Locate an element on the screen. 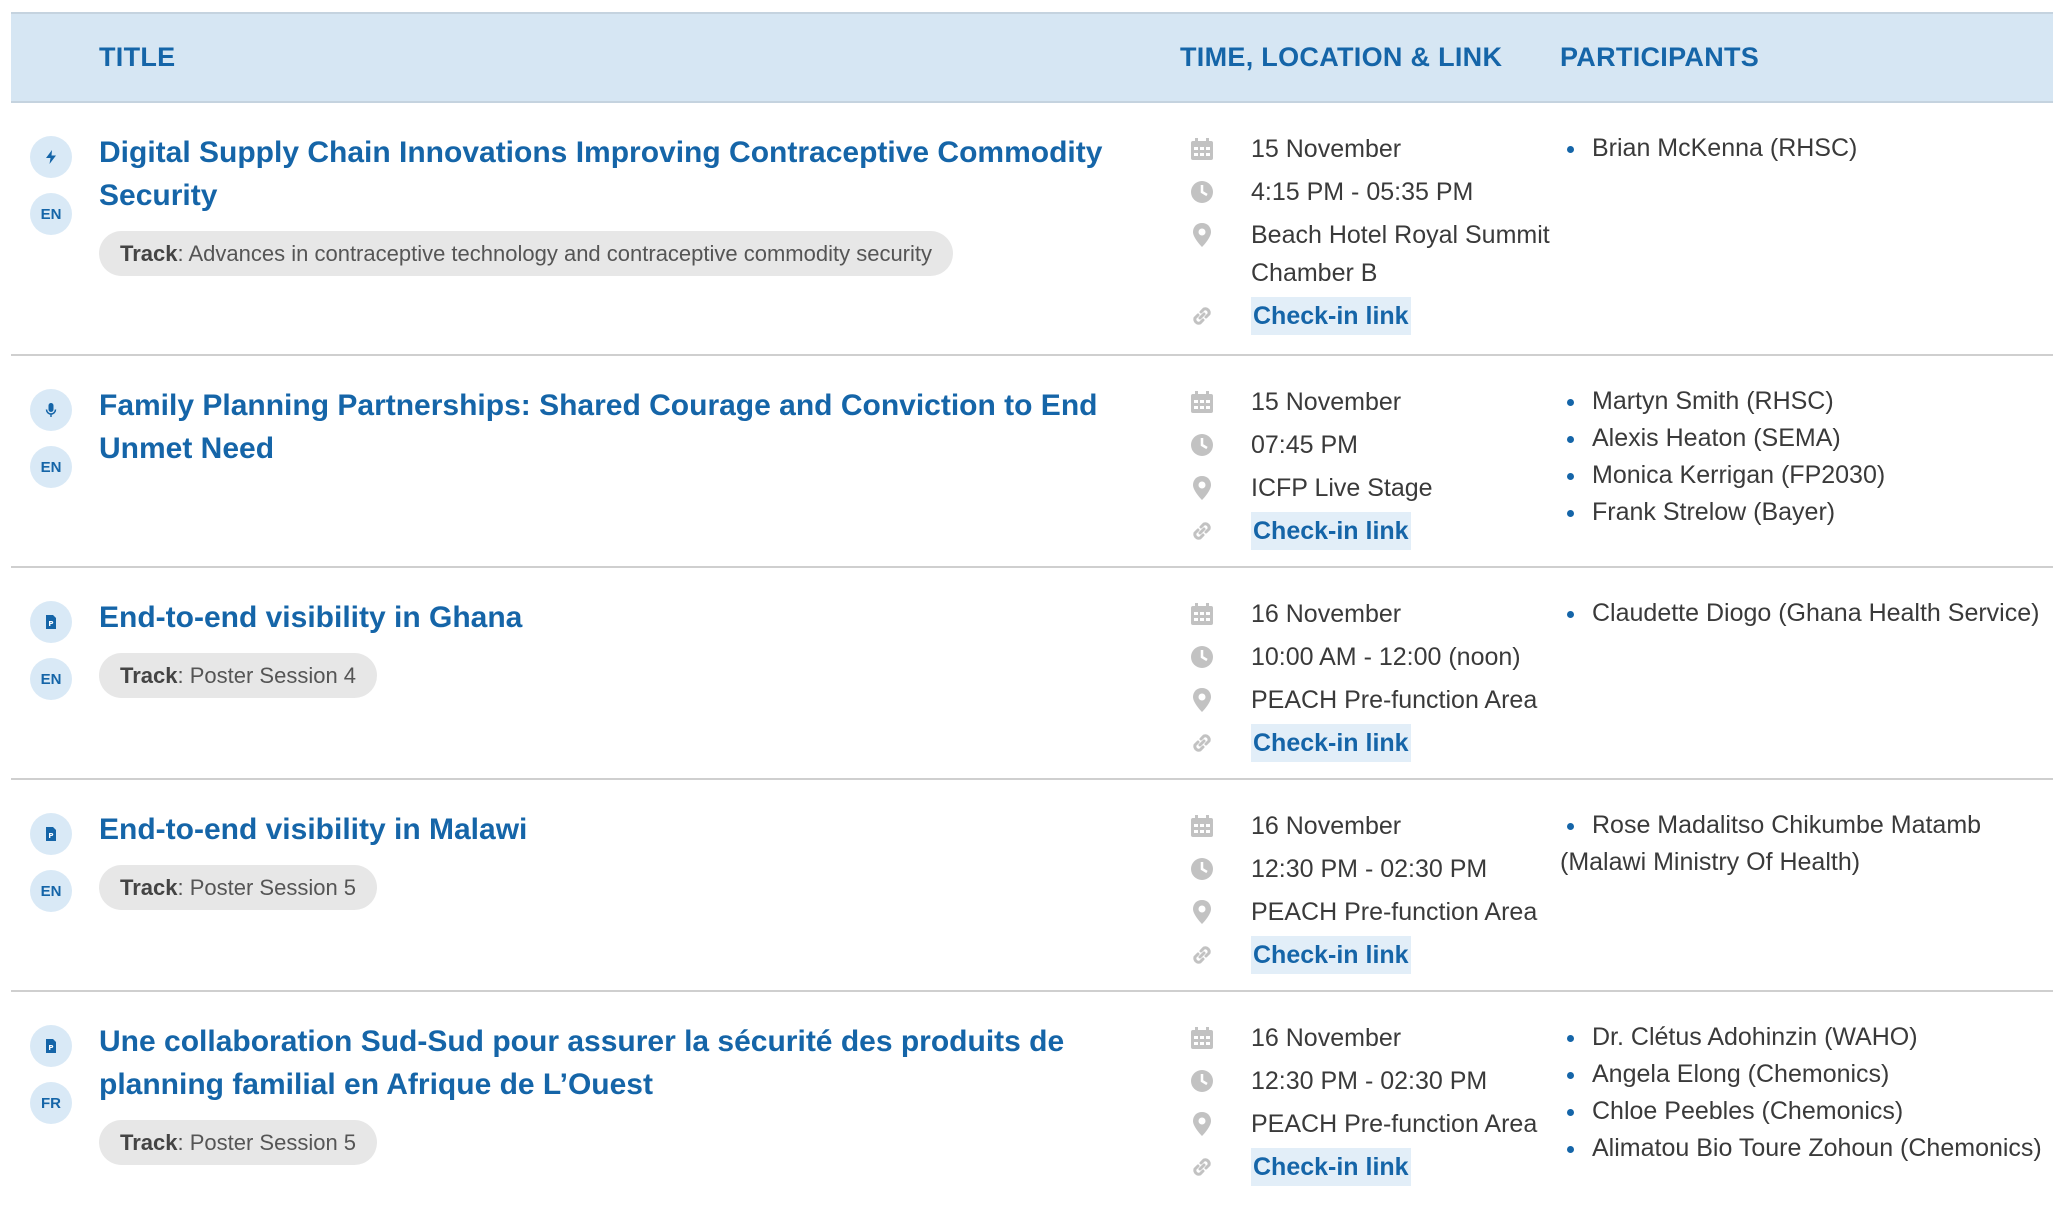  microphone-icon is located at coordinates (51, 410).